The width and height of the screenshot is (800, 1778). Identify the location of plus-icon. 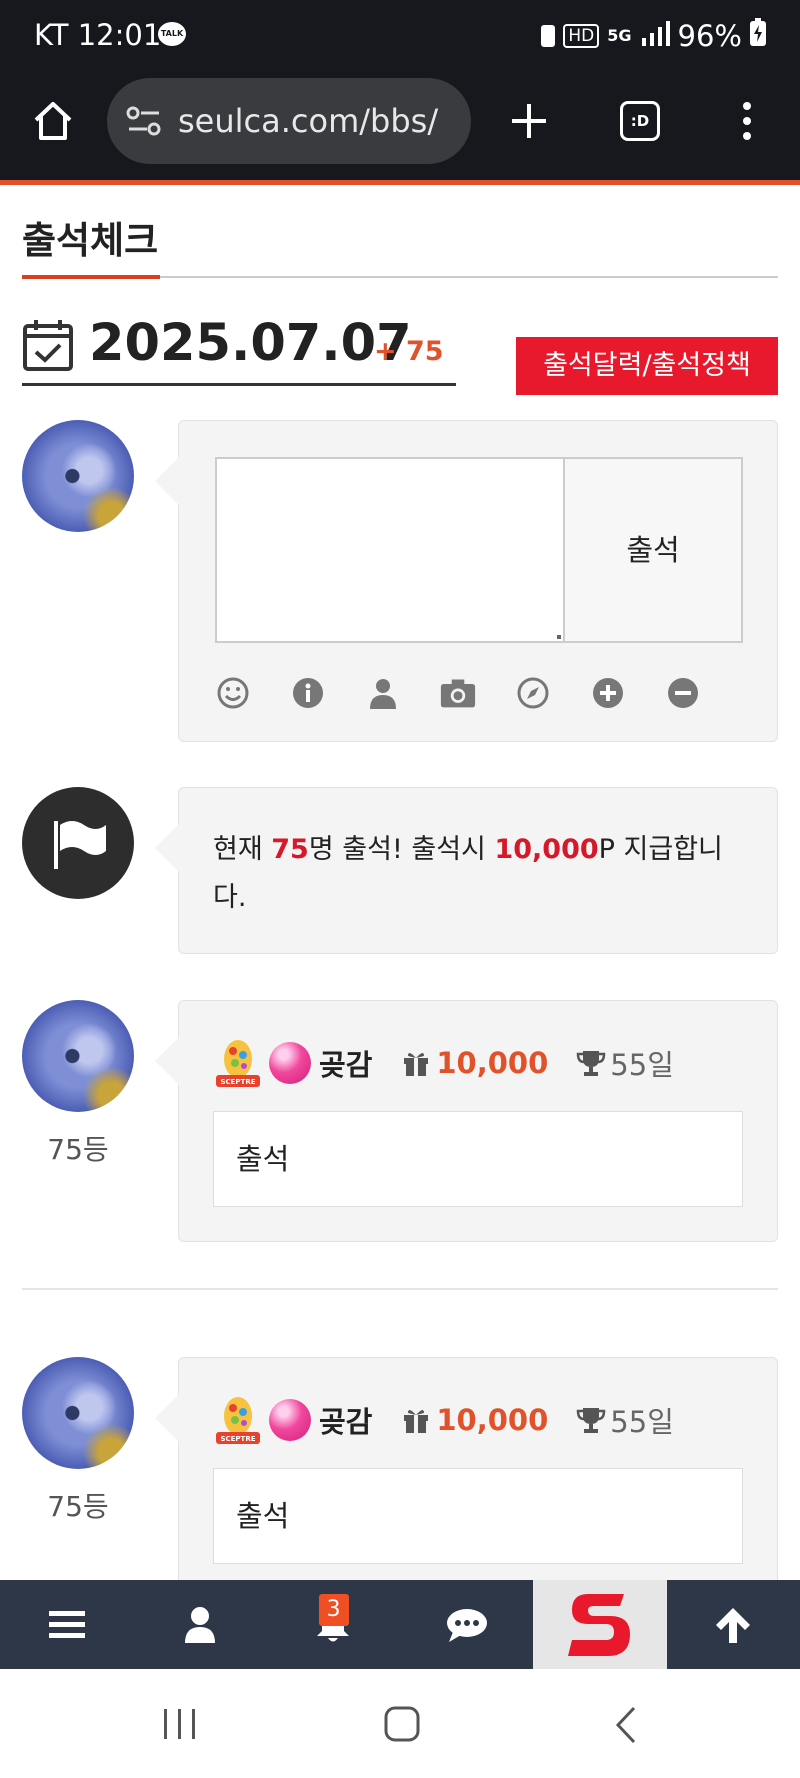
(529, 121).